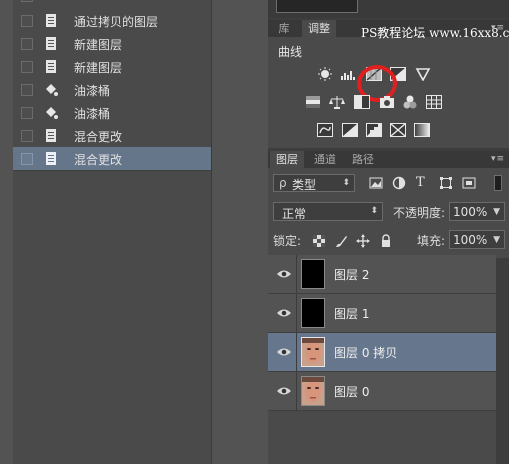 This screenshot has width=509, height=464. I want to click on tab-paths: 路径, so click(363, 159).